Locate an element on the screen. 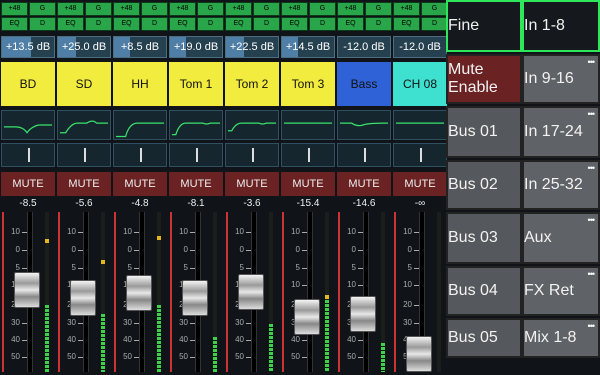  channel-name: Tom 2 is located at coordinates (252, 84).